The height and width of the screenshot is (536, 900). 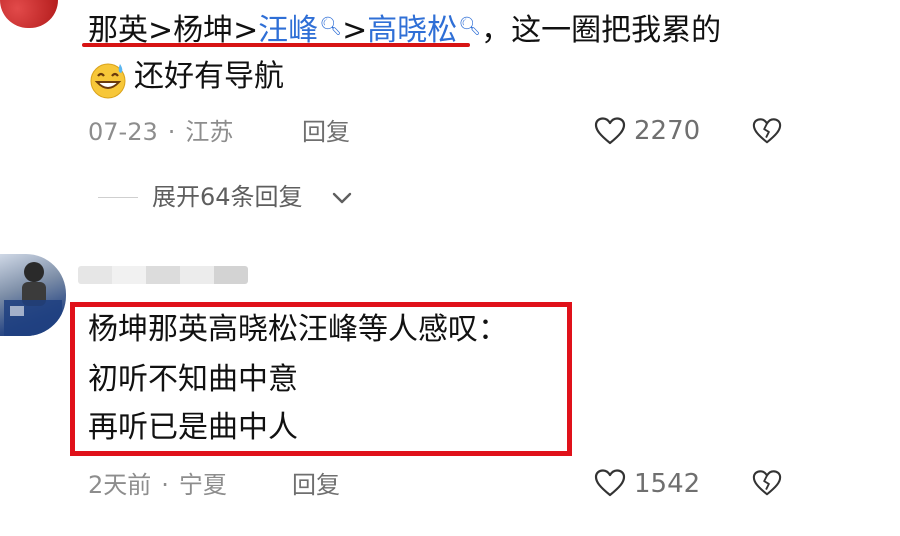 I want to click on comment-text-line1: 杨坤那英高晓松汪峰等人感叹：, so click(x=298, y=329).